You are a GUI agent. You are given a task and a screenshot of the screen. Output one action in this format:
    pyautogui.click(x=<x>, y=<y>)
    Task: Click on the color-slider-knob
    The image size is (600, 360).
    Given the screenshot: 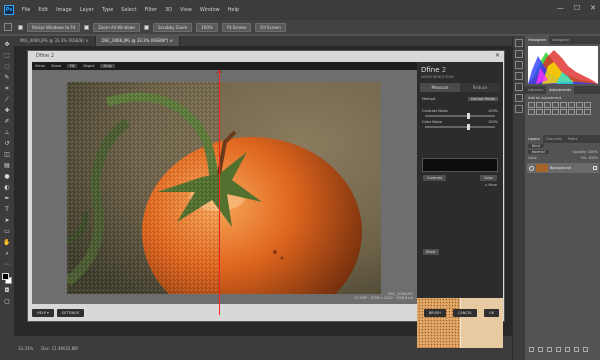 What is the action you would take?
    pyautogui.click(x=468, y=127)
    